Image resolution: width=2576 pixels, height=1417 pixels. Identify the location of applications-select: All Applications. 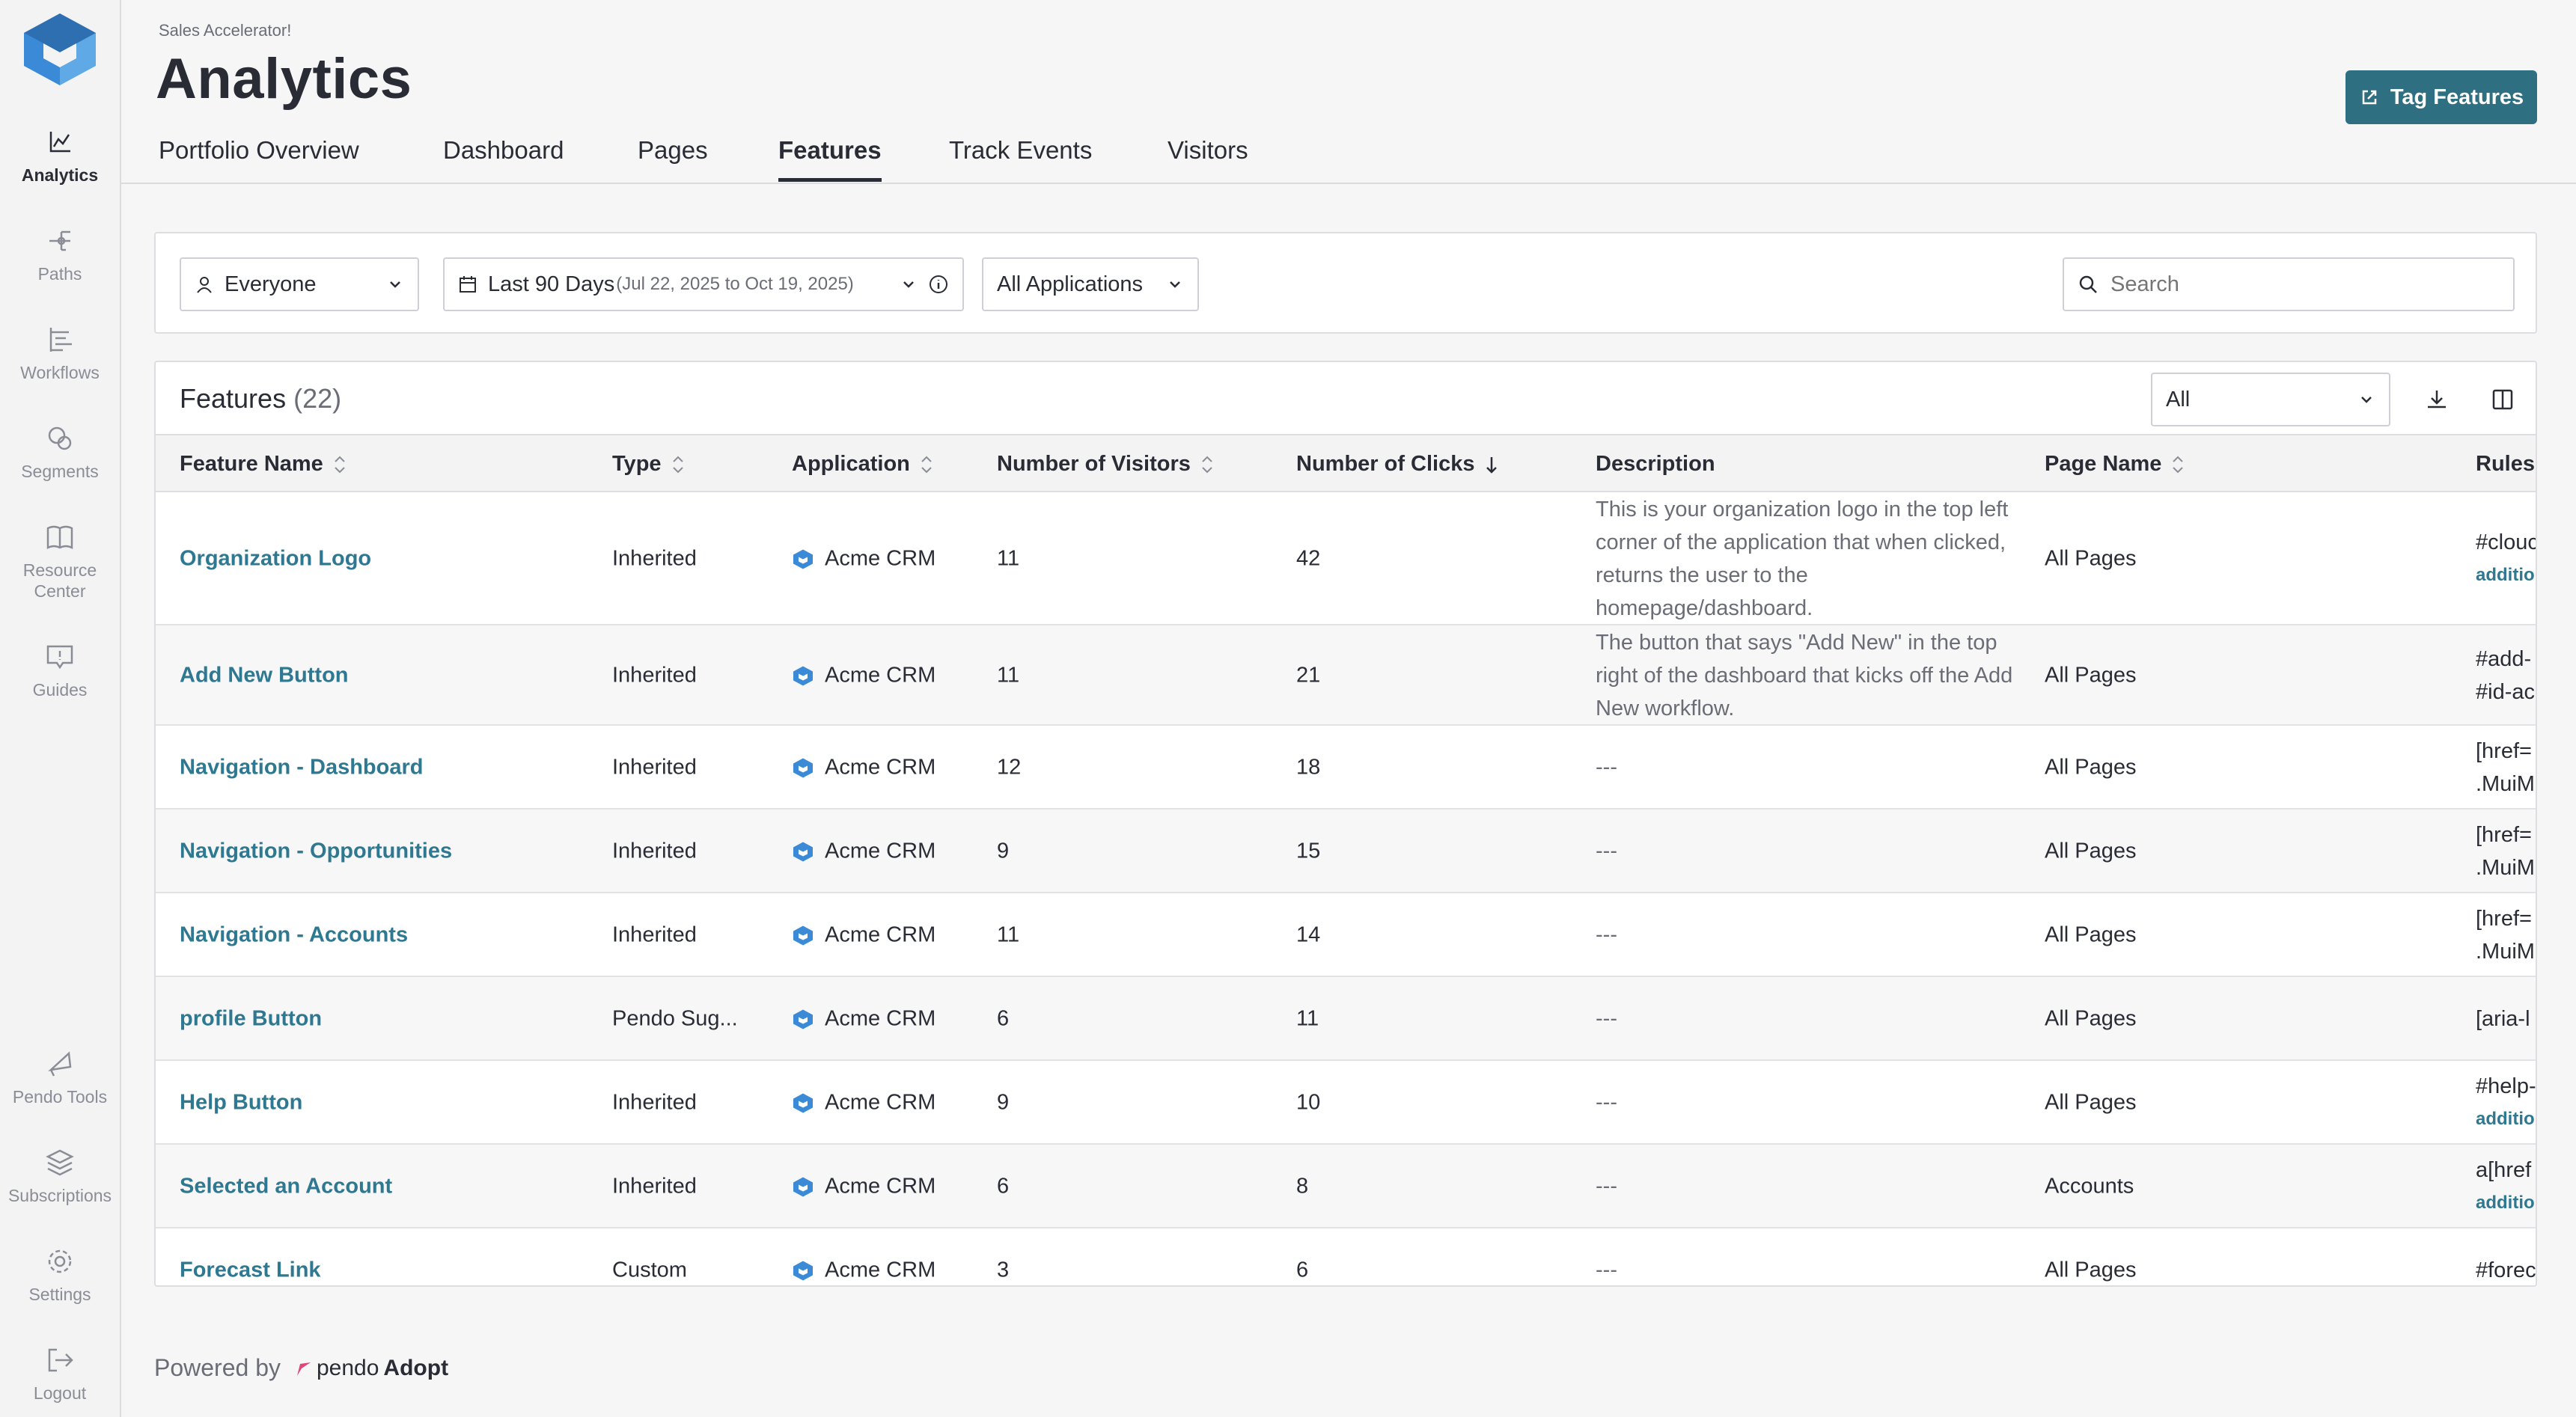
(1090, 284).